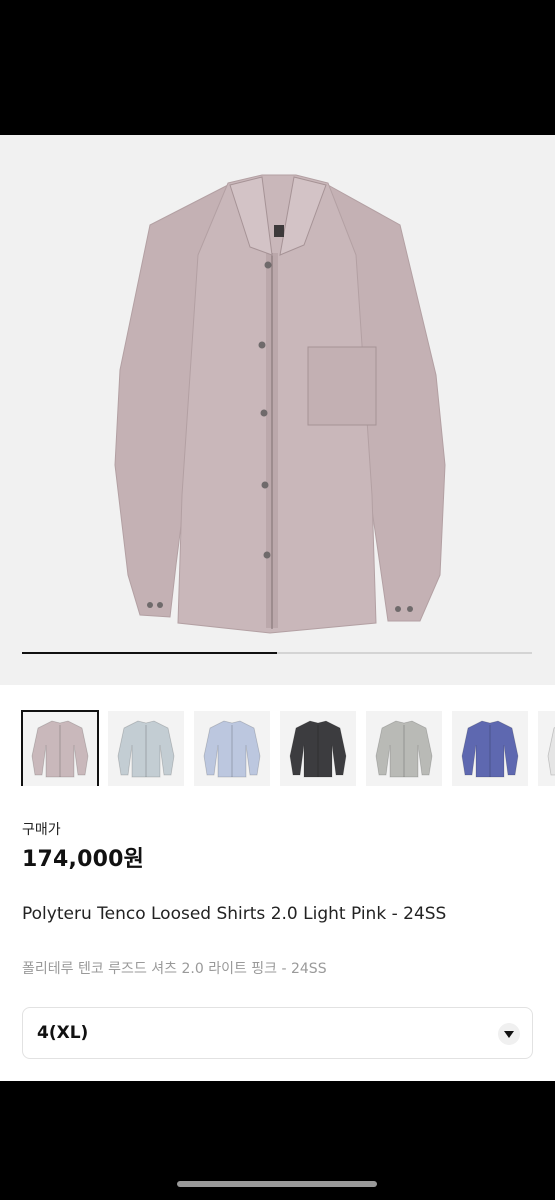 The width and height of the screenshot is (555, 1200). What do you see at coordinates (63, 1033) in the screenshot?
I see `size-select-value: 4(XL)` at bounding box center [63, 1033].